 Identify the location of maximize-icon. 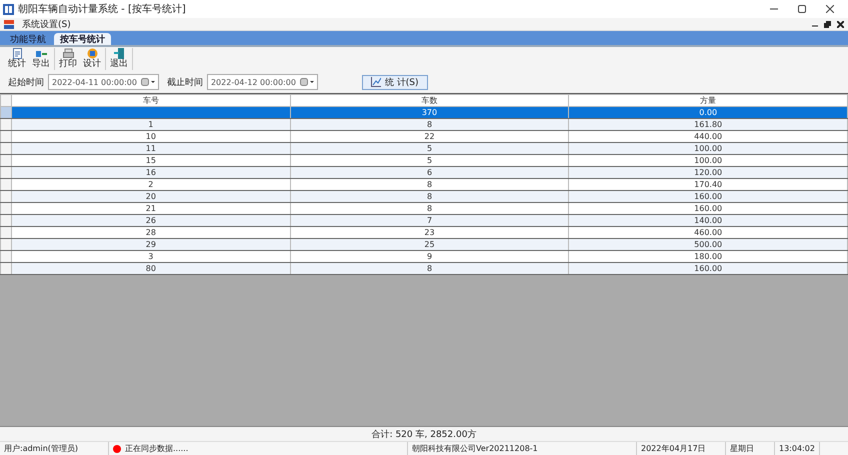
(802, 9).